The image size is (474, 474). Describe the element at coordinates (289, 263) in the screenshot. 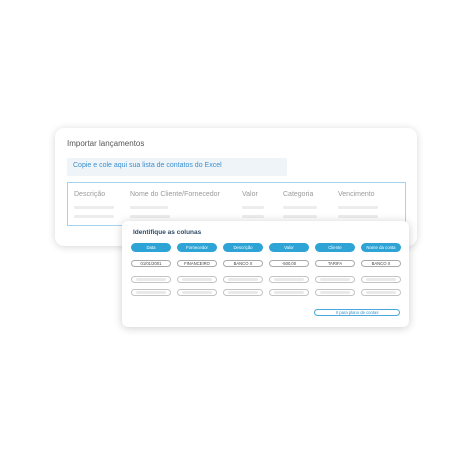

I see `sample-cell: -500,00` at that location.